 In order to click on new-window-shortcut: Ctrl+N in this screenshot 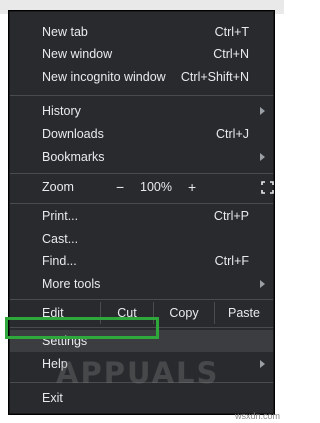, I will do `click(231, 54)`.